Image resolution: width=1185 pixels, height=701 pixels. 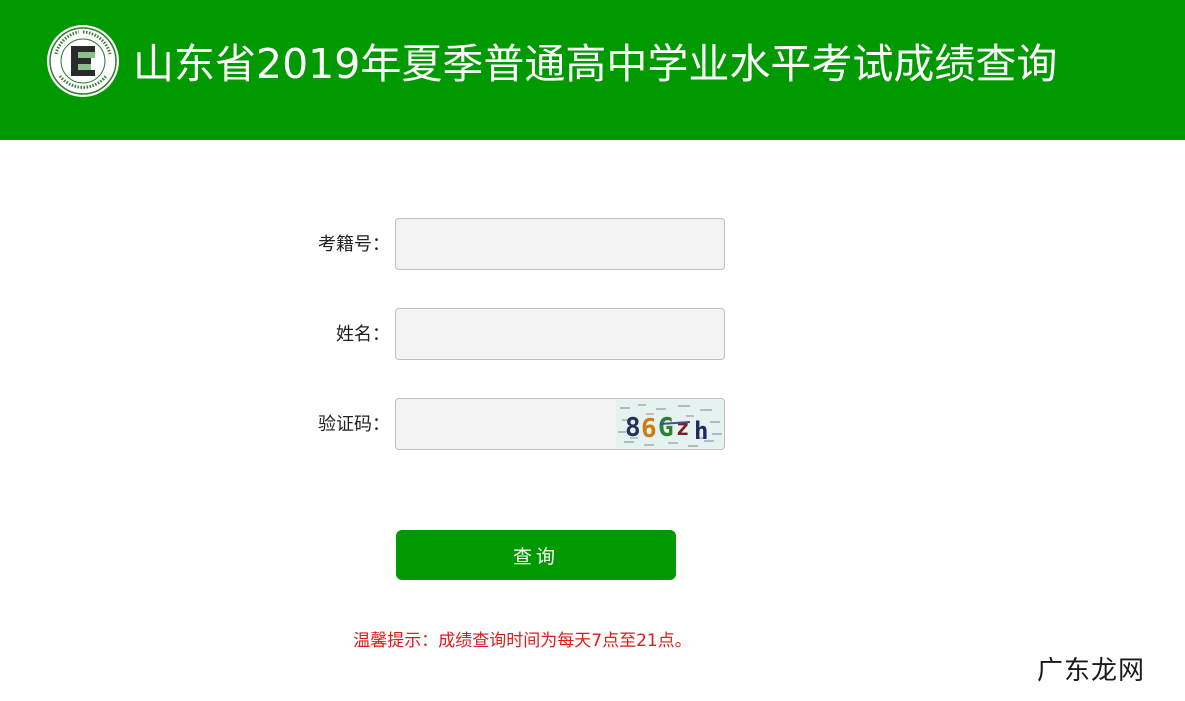 I want to click on exam-id-input, so click(x=560, y=244).